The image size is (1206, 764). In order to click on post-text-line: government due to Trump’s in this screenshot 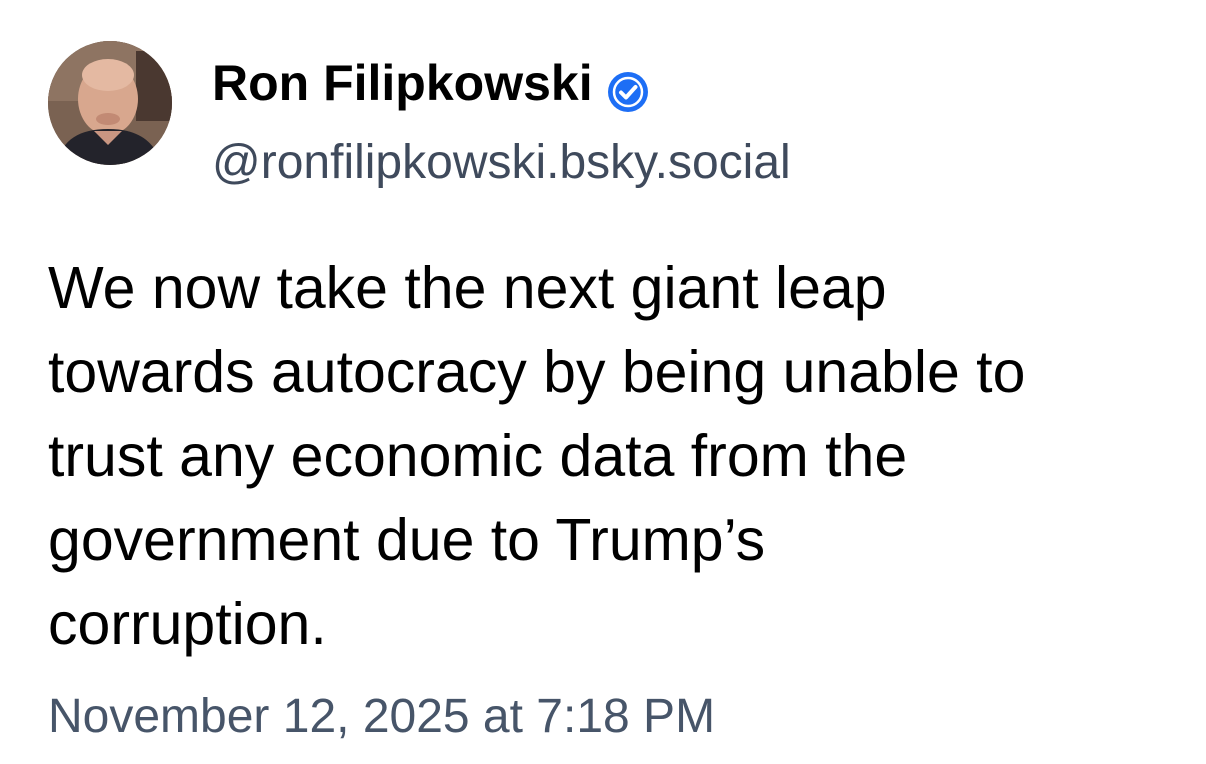, I will do `click(407, 540)`.